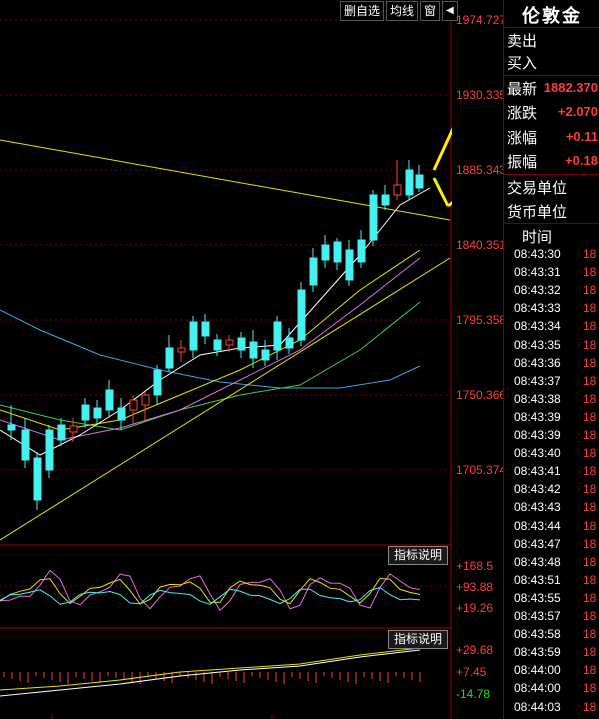 Image resolution: width=599 pixels, height=719 pixels. I want to click on tick-time: 08:43:42, so click(537, 489).